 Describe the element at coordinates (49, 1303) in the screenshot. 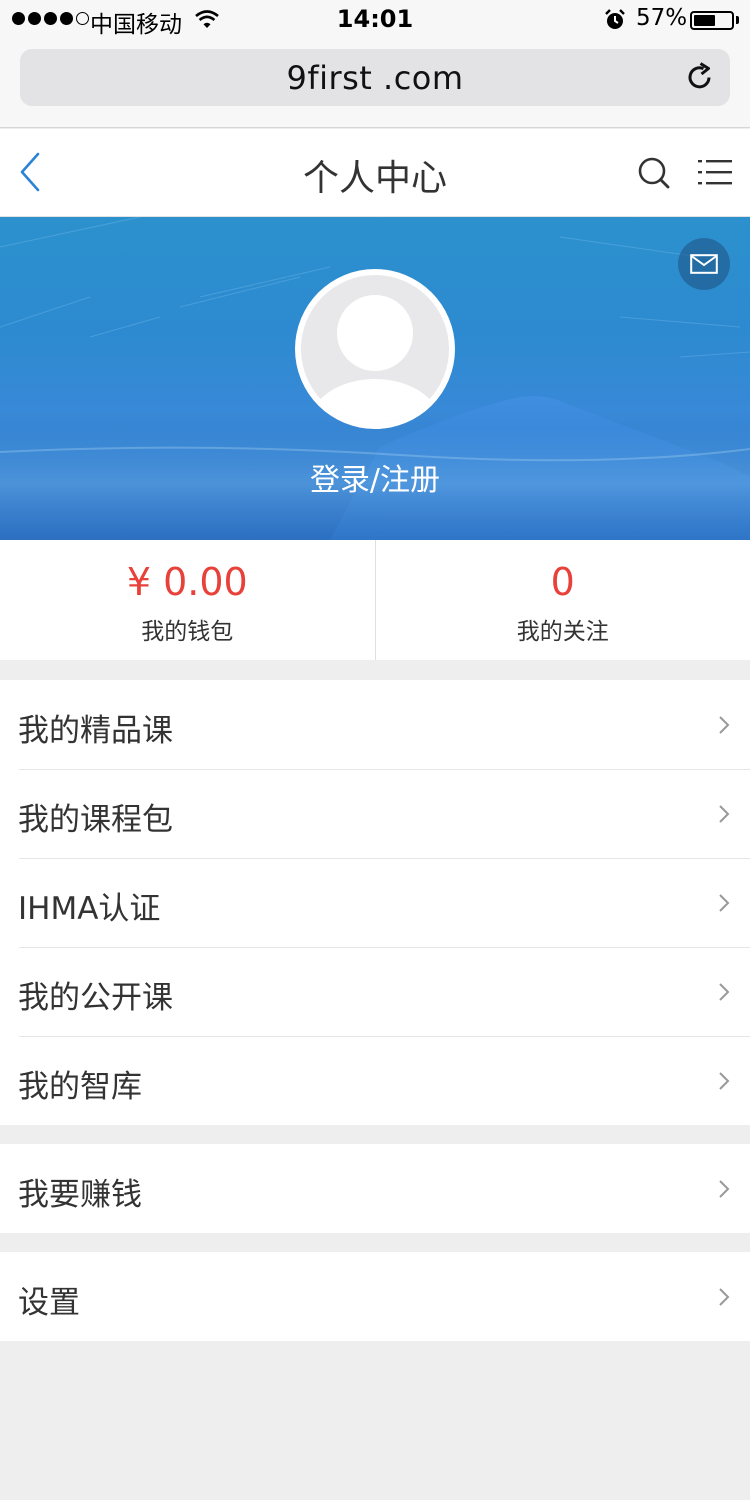

I see `menu-item-label: 设置` at that location.